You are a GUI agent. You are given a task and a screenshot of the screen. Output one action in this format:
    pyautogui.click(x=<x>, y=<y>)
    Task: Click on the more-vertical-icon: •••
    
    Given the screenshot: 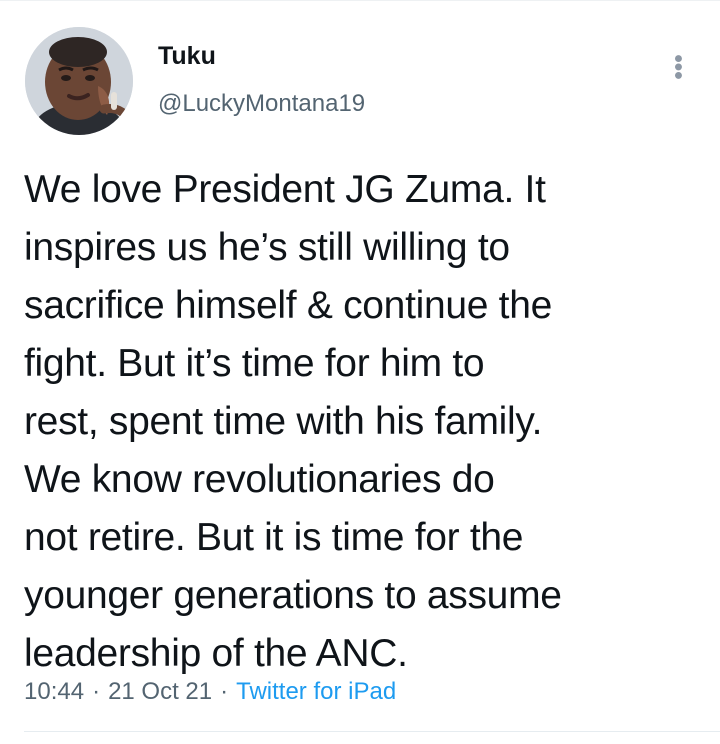 What is the action you would take?
    pyautogui.click(x=678, y=67)
    